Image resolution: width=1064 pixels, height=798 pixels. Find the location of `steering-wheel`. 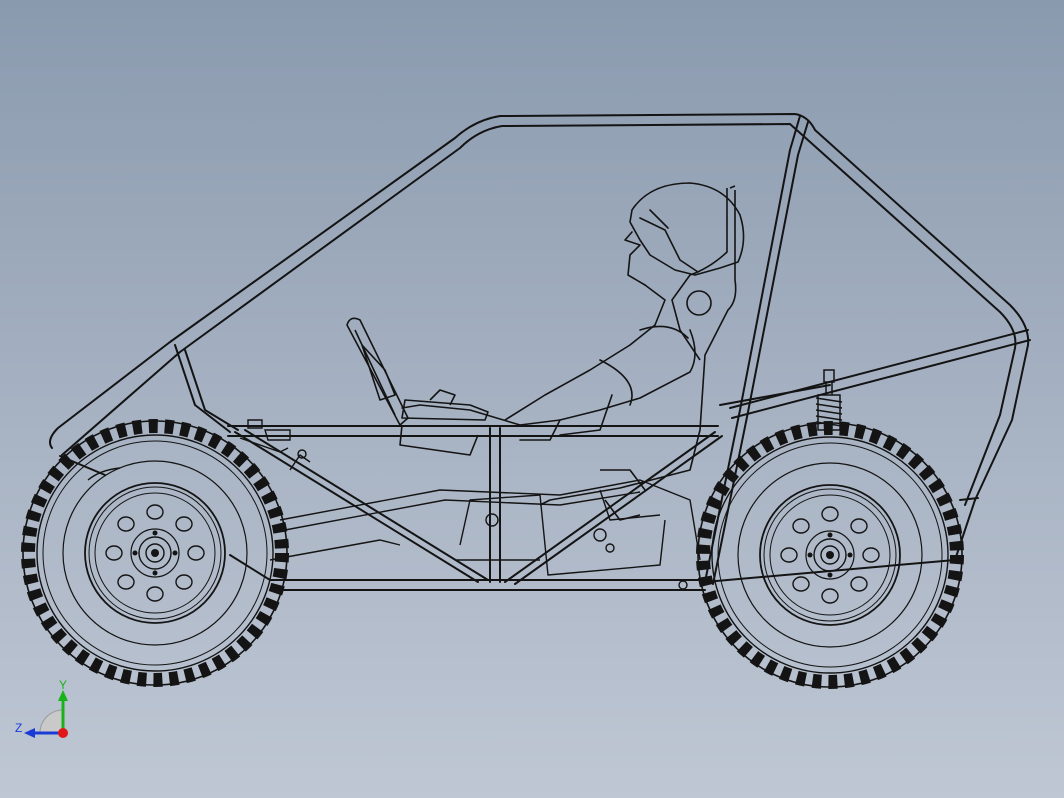

steering-wheel is located at coordinates (417, 386).